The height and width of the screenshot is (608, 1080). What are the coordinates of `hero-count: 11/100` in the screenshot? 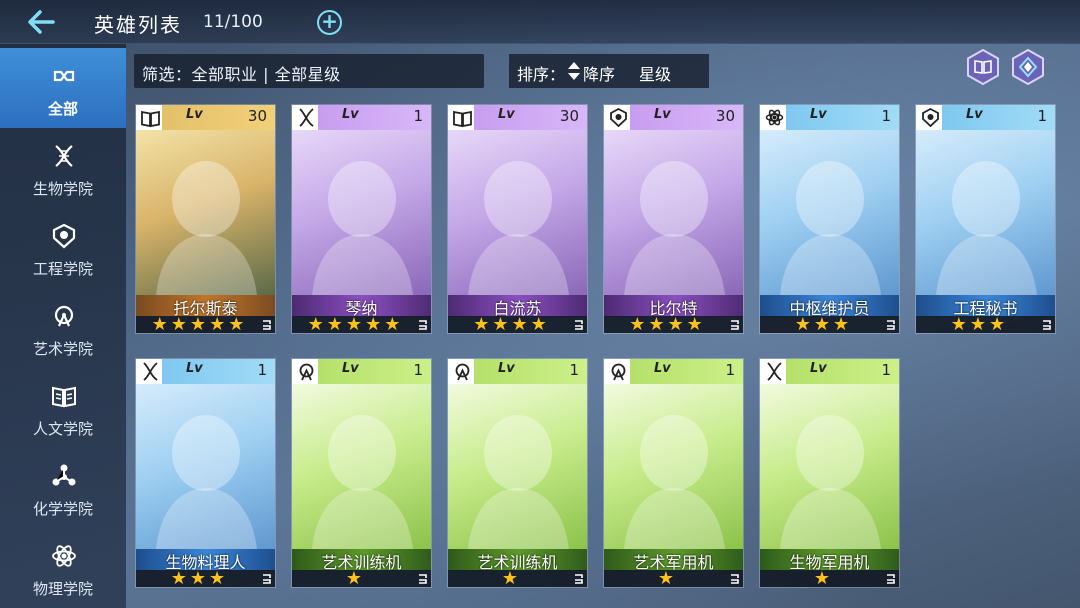 It's located at (233, 22).